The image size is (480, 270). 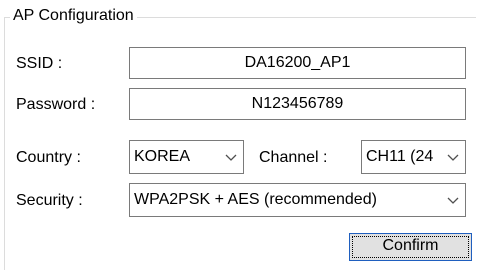 What do you see at coordinates (162, 156) in the screenshot?
I see `country-selected-value: KOREA` at bounding box center [162, 156].